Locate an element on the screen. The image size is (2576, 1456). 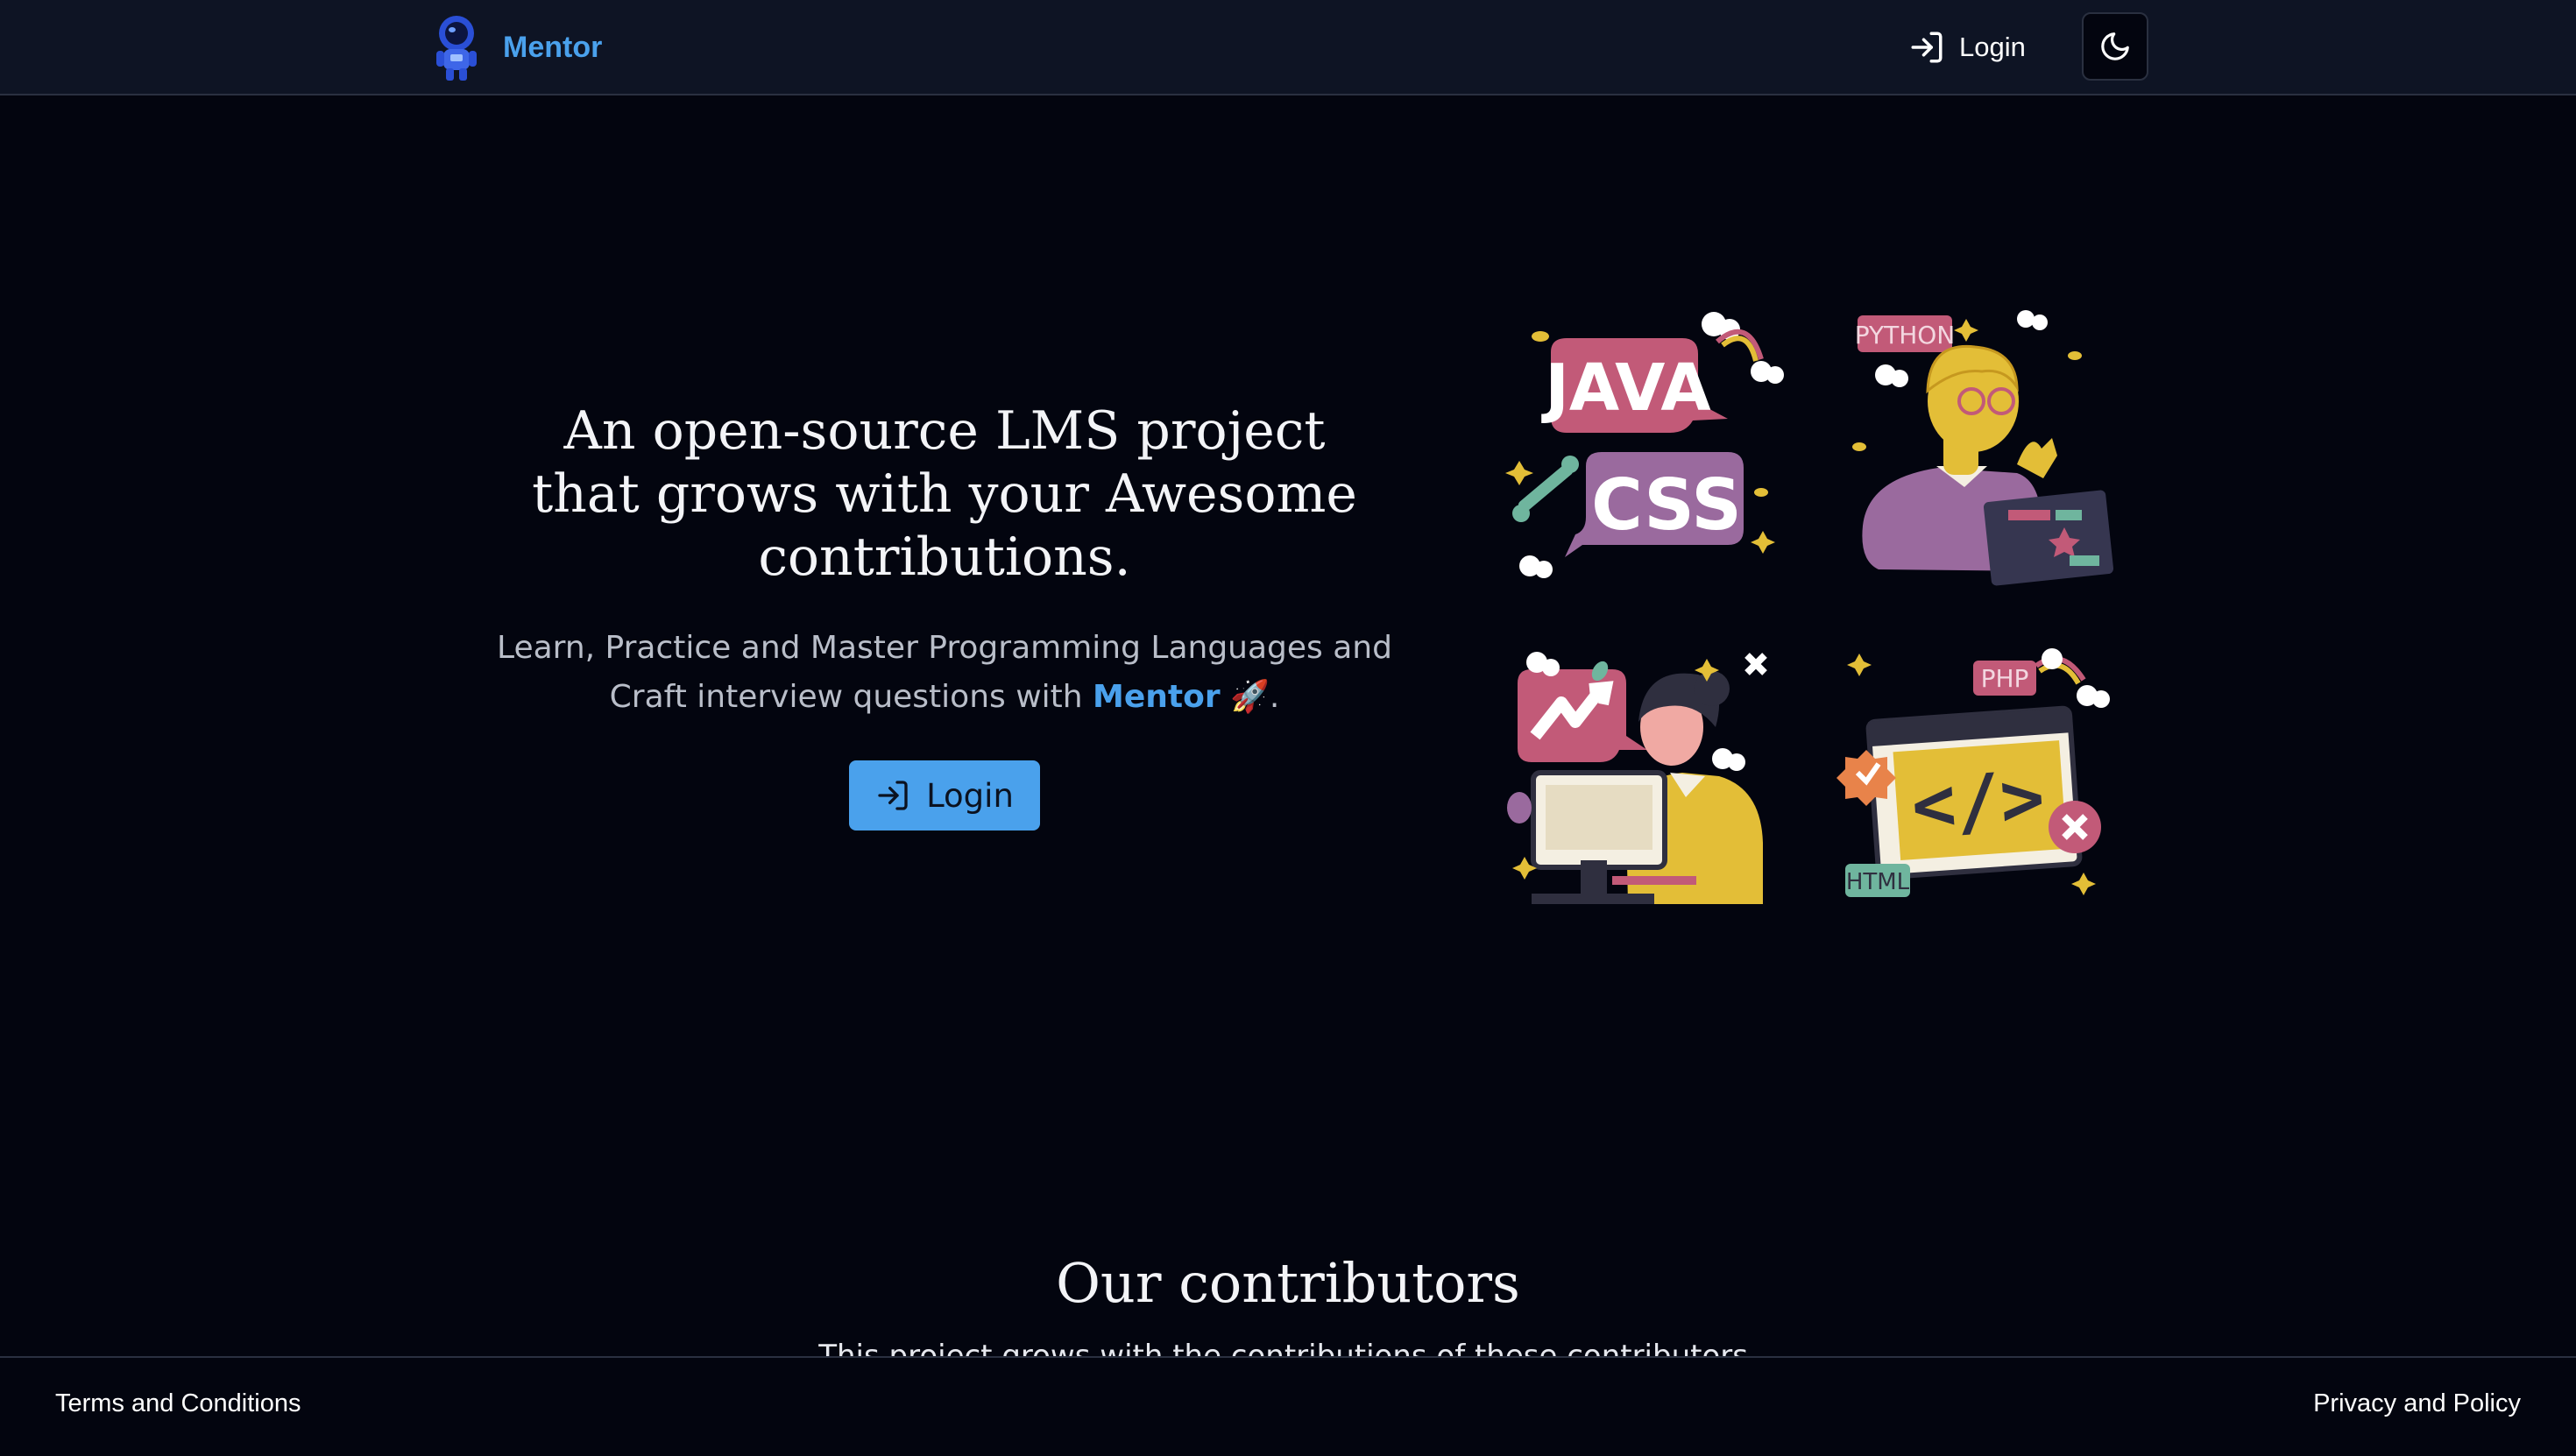
footer: Terms and Conditions Privacy and Policy is located at coordinates (1288, 1406).